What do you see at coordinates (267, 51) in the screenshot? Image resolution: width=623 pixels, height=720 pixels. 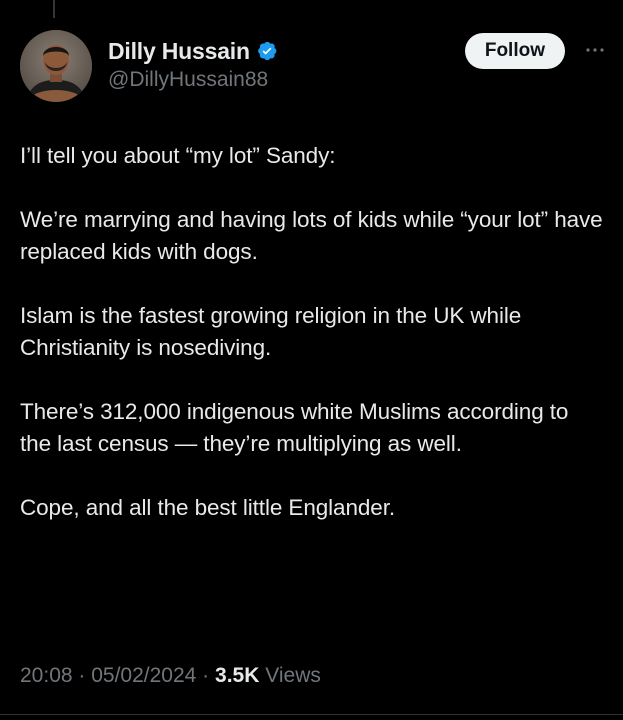 I see `verified-badge-icon` at bounding box center [267, 51].